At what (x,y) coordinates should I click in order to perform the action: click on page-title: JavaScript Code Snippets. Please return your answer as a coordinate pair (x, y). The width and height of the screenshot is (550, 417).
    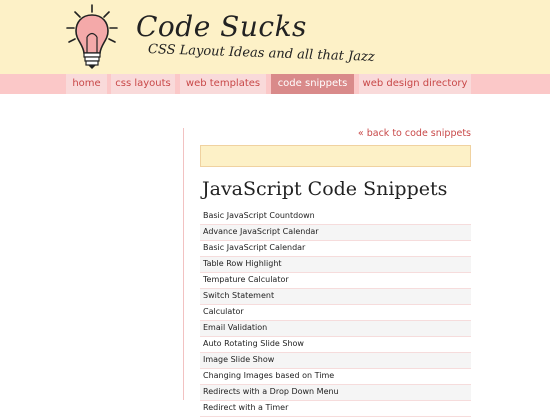
    Looking at the image, I should click on (325, 189).